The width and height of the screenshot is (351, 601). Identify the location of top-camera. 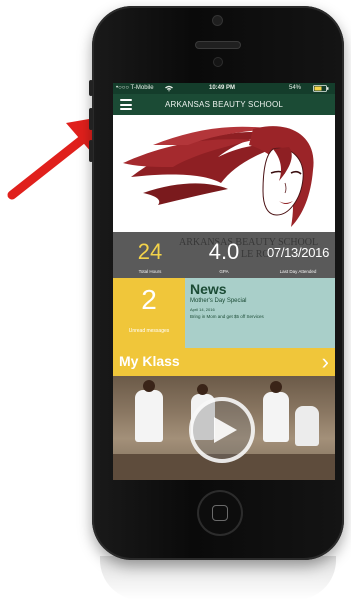
(217, 20).